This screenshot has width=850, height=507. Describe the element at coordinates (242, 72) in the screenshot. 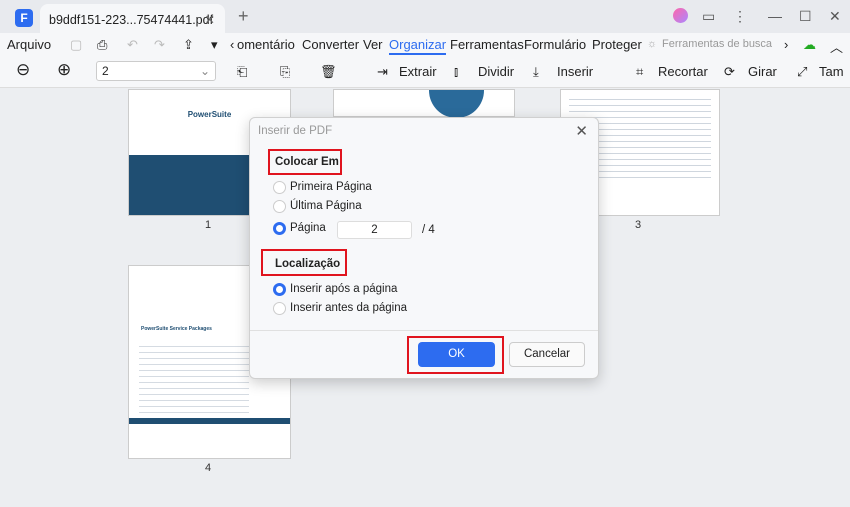

I see `rotate-left-page-icon: ⎗` at that location.